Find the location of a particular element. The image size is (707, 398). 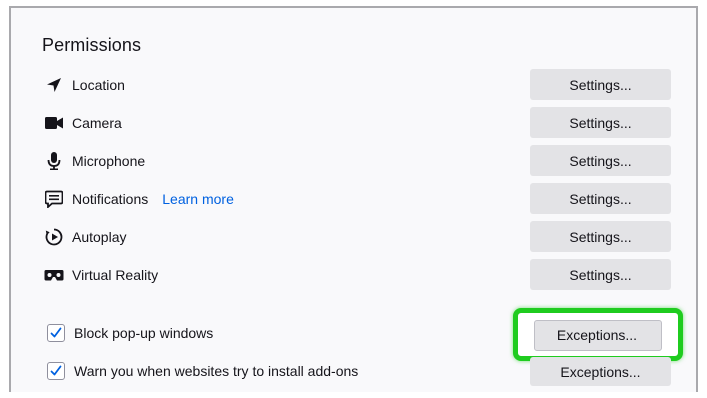

permission-label-notifications: Notifications Learn more is located at coordinates (153, 199).